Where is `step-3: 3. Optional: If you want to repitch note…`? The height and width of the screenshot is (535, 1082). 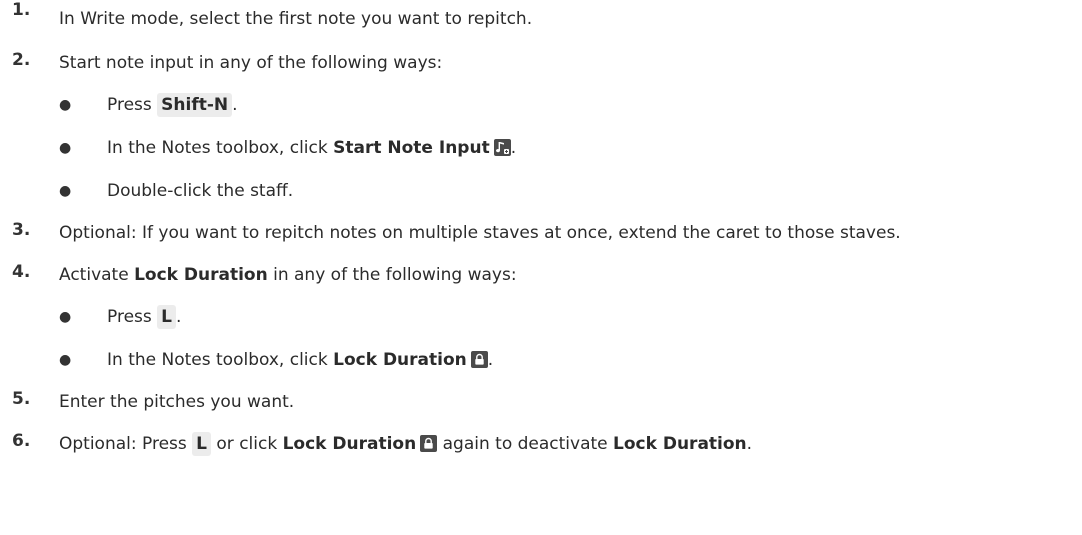 step-3: 3. Optional: If you want to repitch note… is located at coordinates (541, 233).